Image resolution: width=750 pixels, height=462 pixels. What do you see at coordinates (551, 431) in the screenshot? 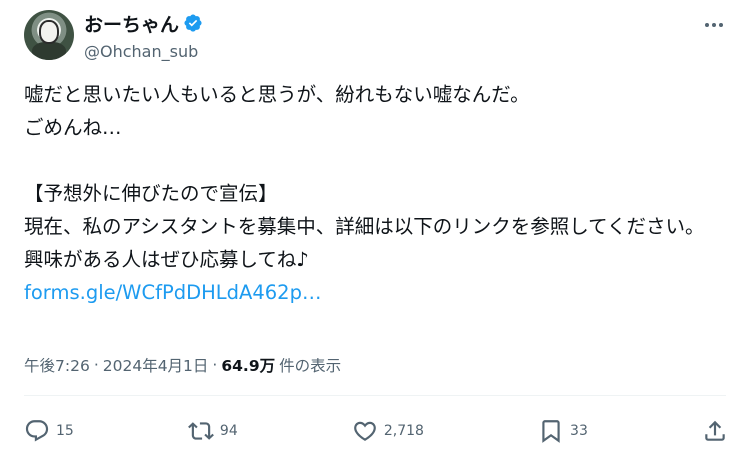
I see `bookmark-icon` at bounding box center [551, 431].